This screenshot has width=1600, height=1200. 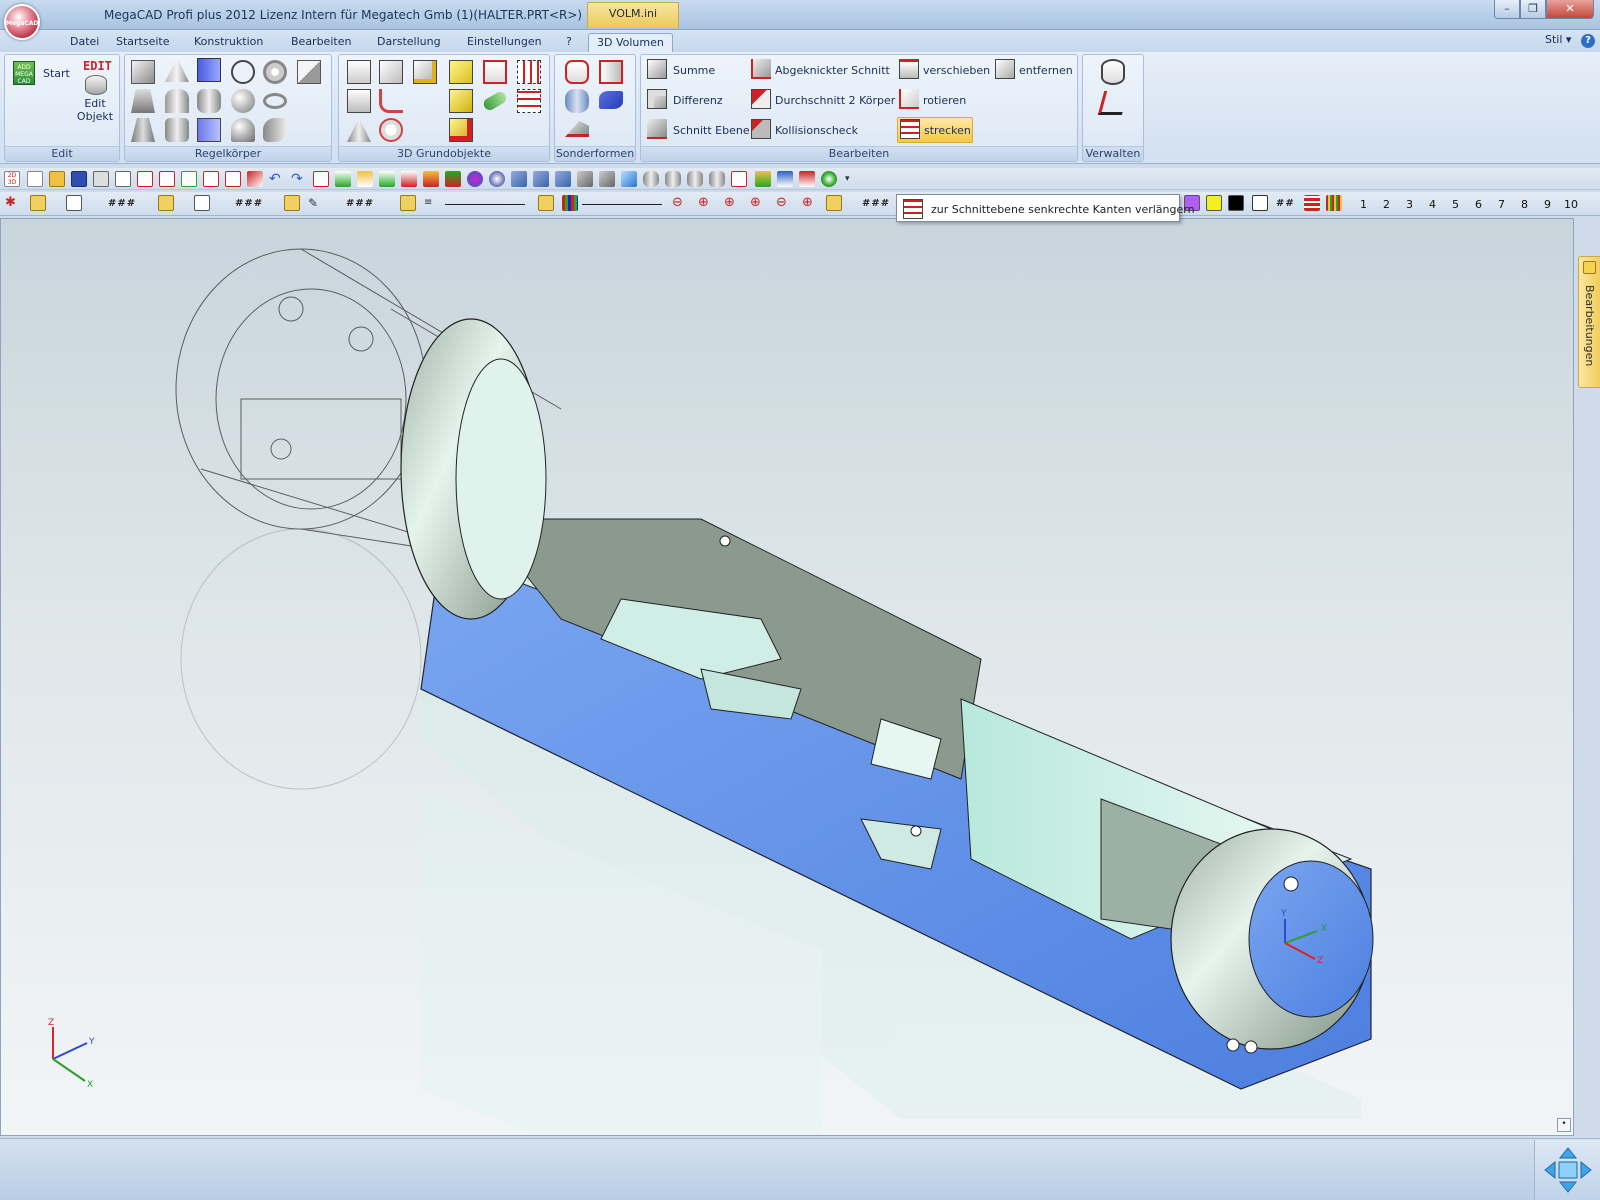 I want to click on color-wheel-icon, so click(x=829, y=179).